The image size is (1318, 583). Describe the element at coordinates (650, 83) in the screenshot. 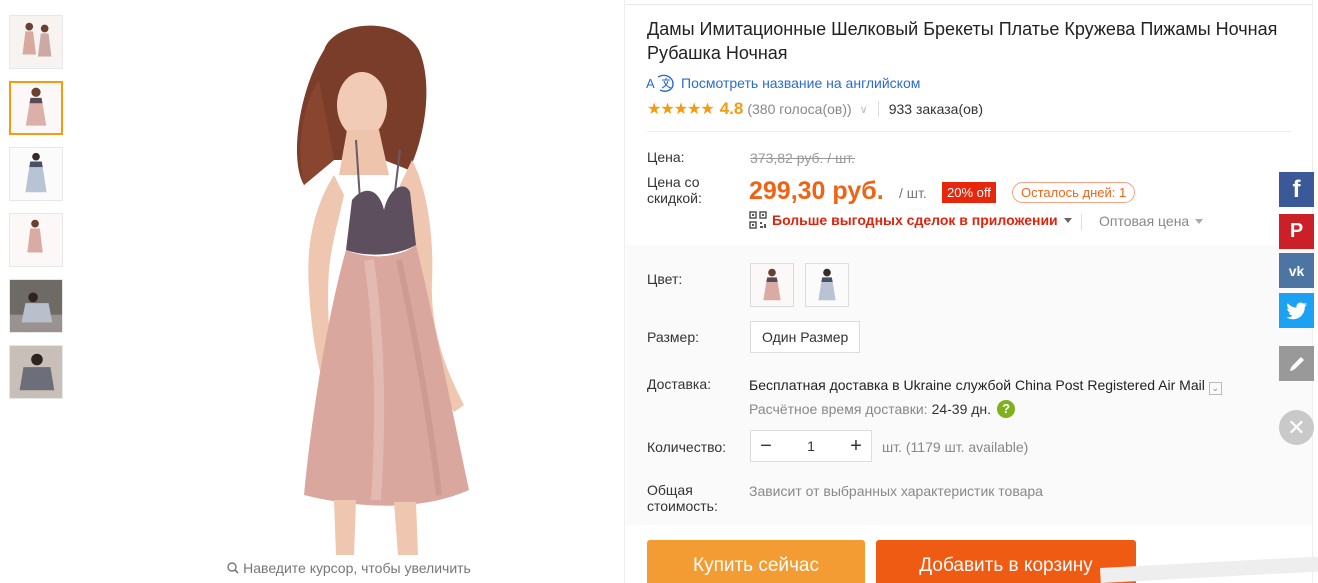

I see `svg-text: A` at that location.